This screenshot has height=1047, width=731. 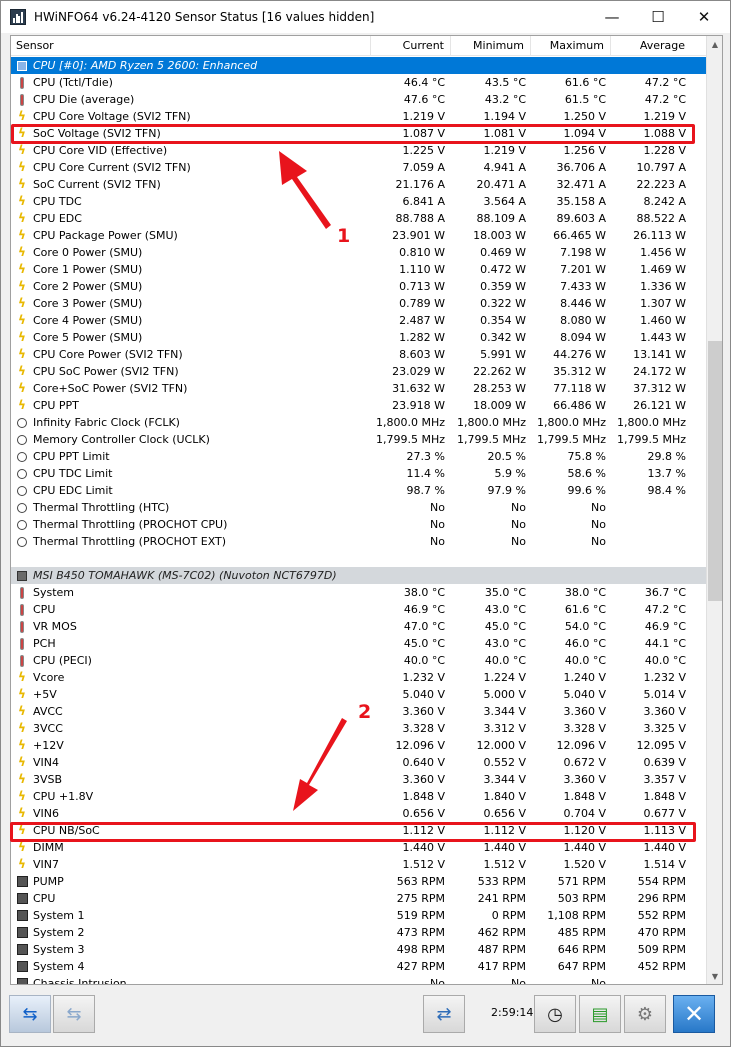 I want to click on annotation-label-1: 1, so click(x=344, y=236).